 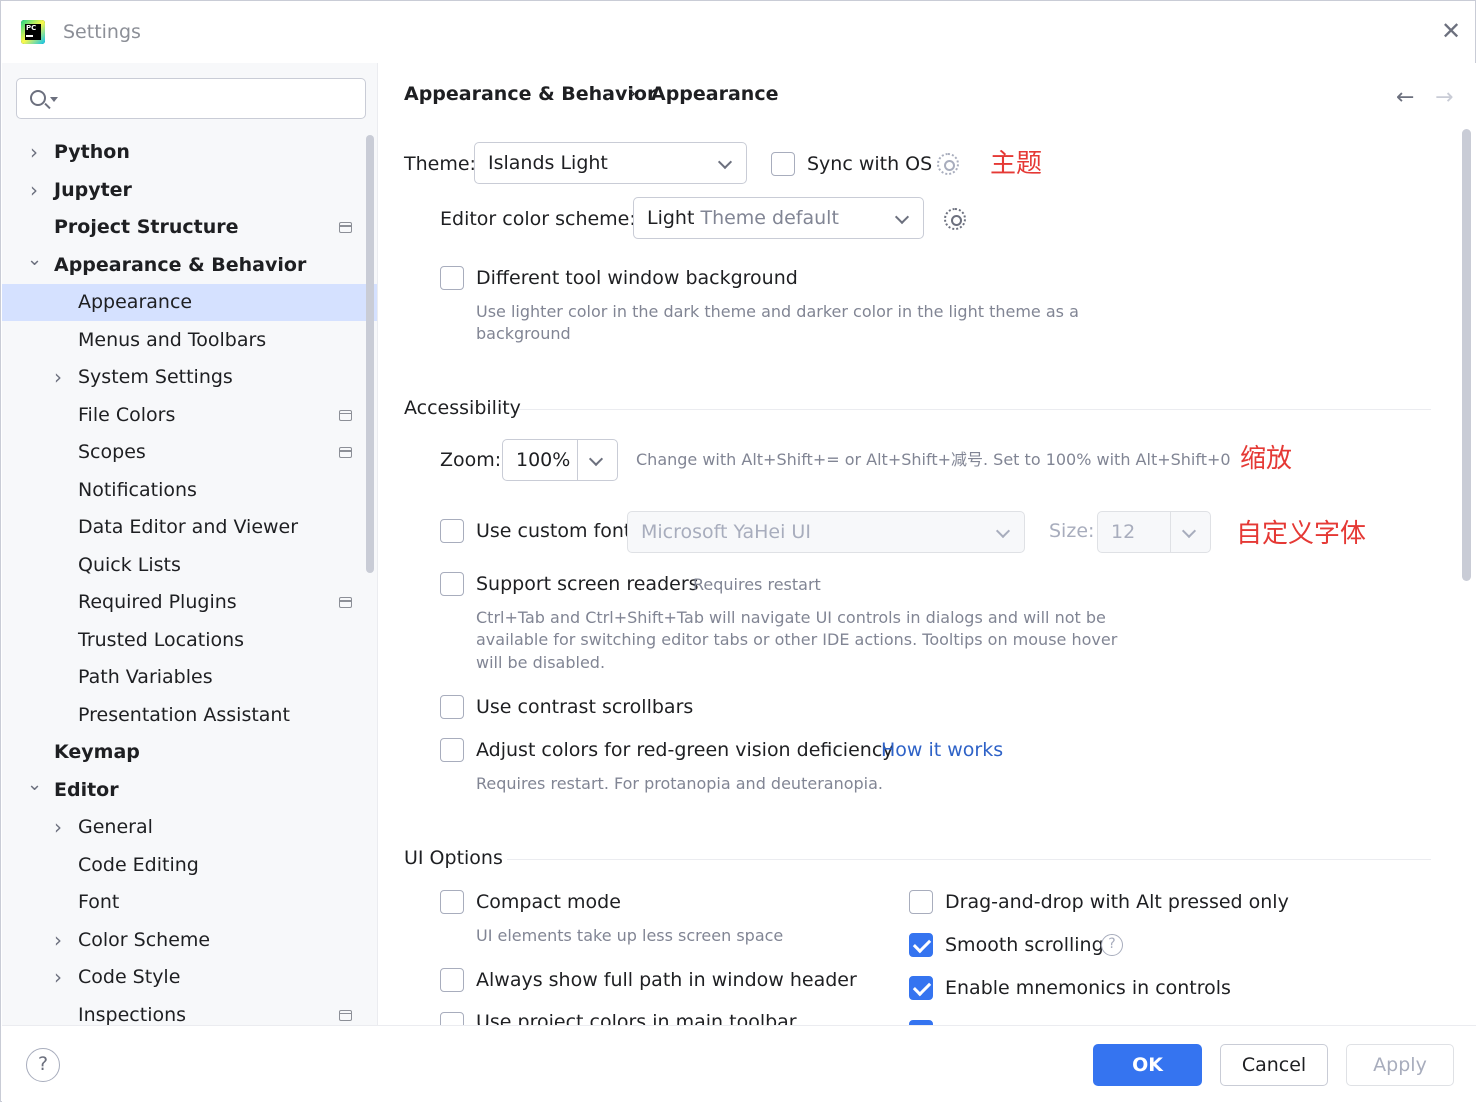 What do you see at coordinates (452, 1018) in the screenshot?
I see `project-colors-checkbox` at bounding box center [452, 1018].